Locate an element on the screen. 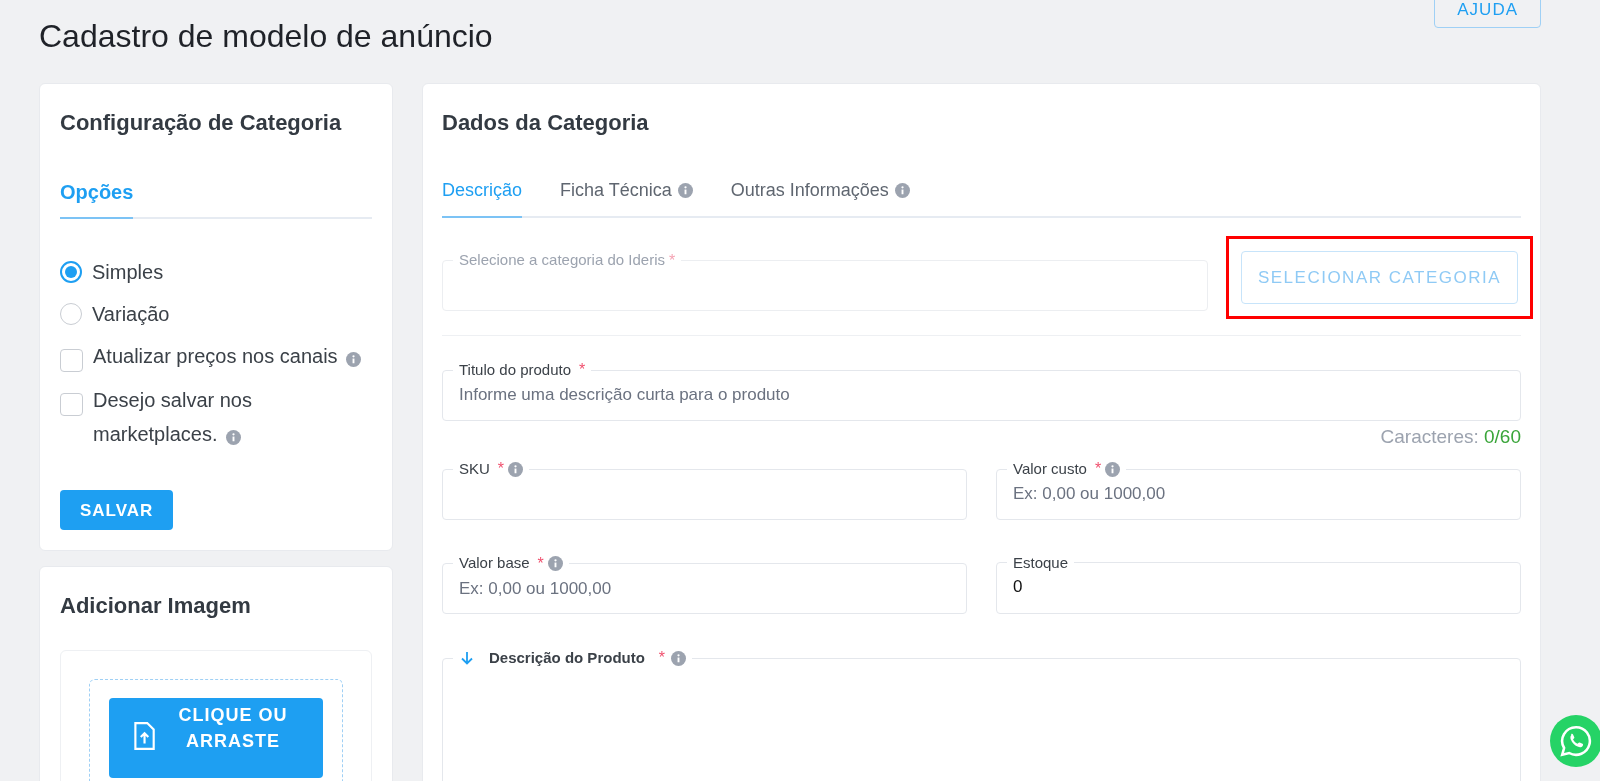 The image size is (1600, 781). arrow-down-icon is located at coordinates (467, 658).